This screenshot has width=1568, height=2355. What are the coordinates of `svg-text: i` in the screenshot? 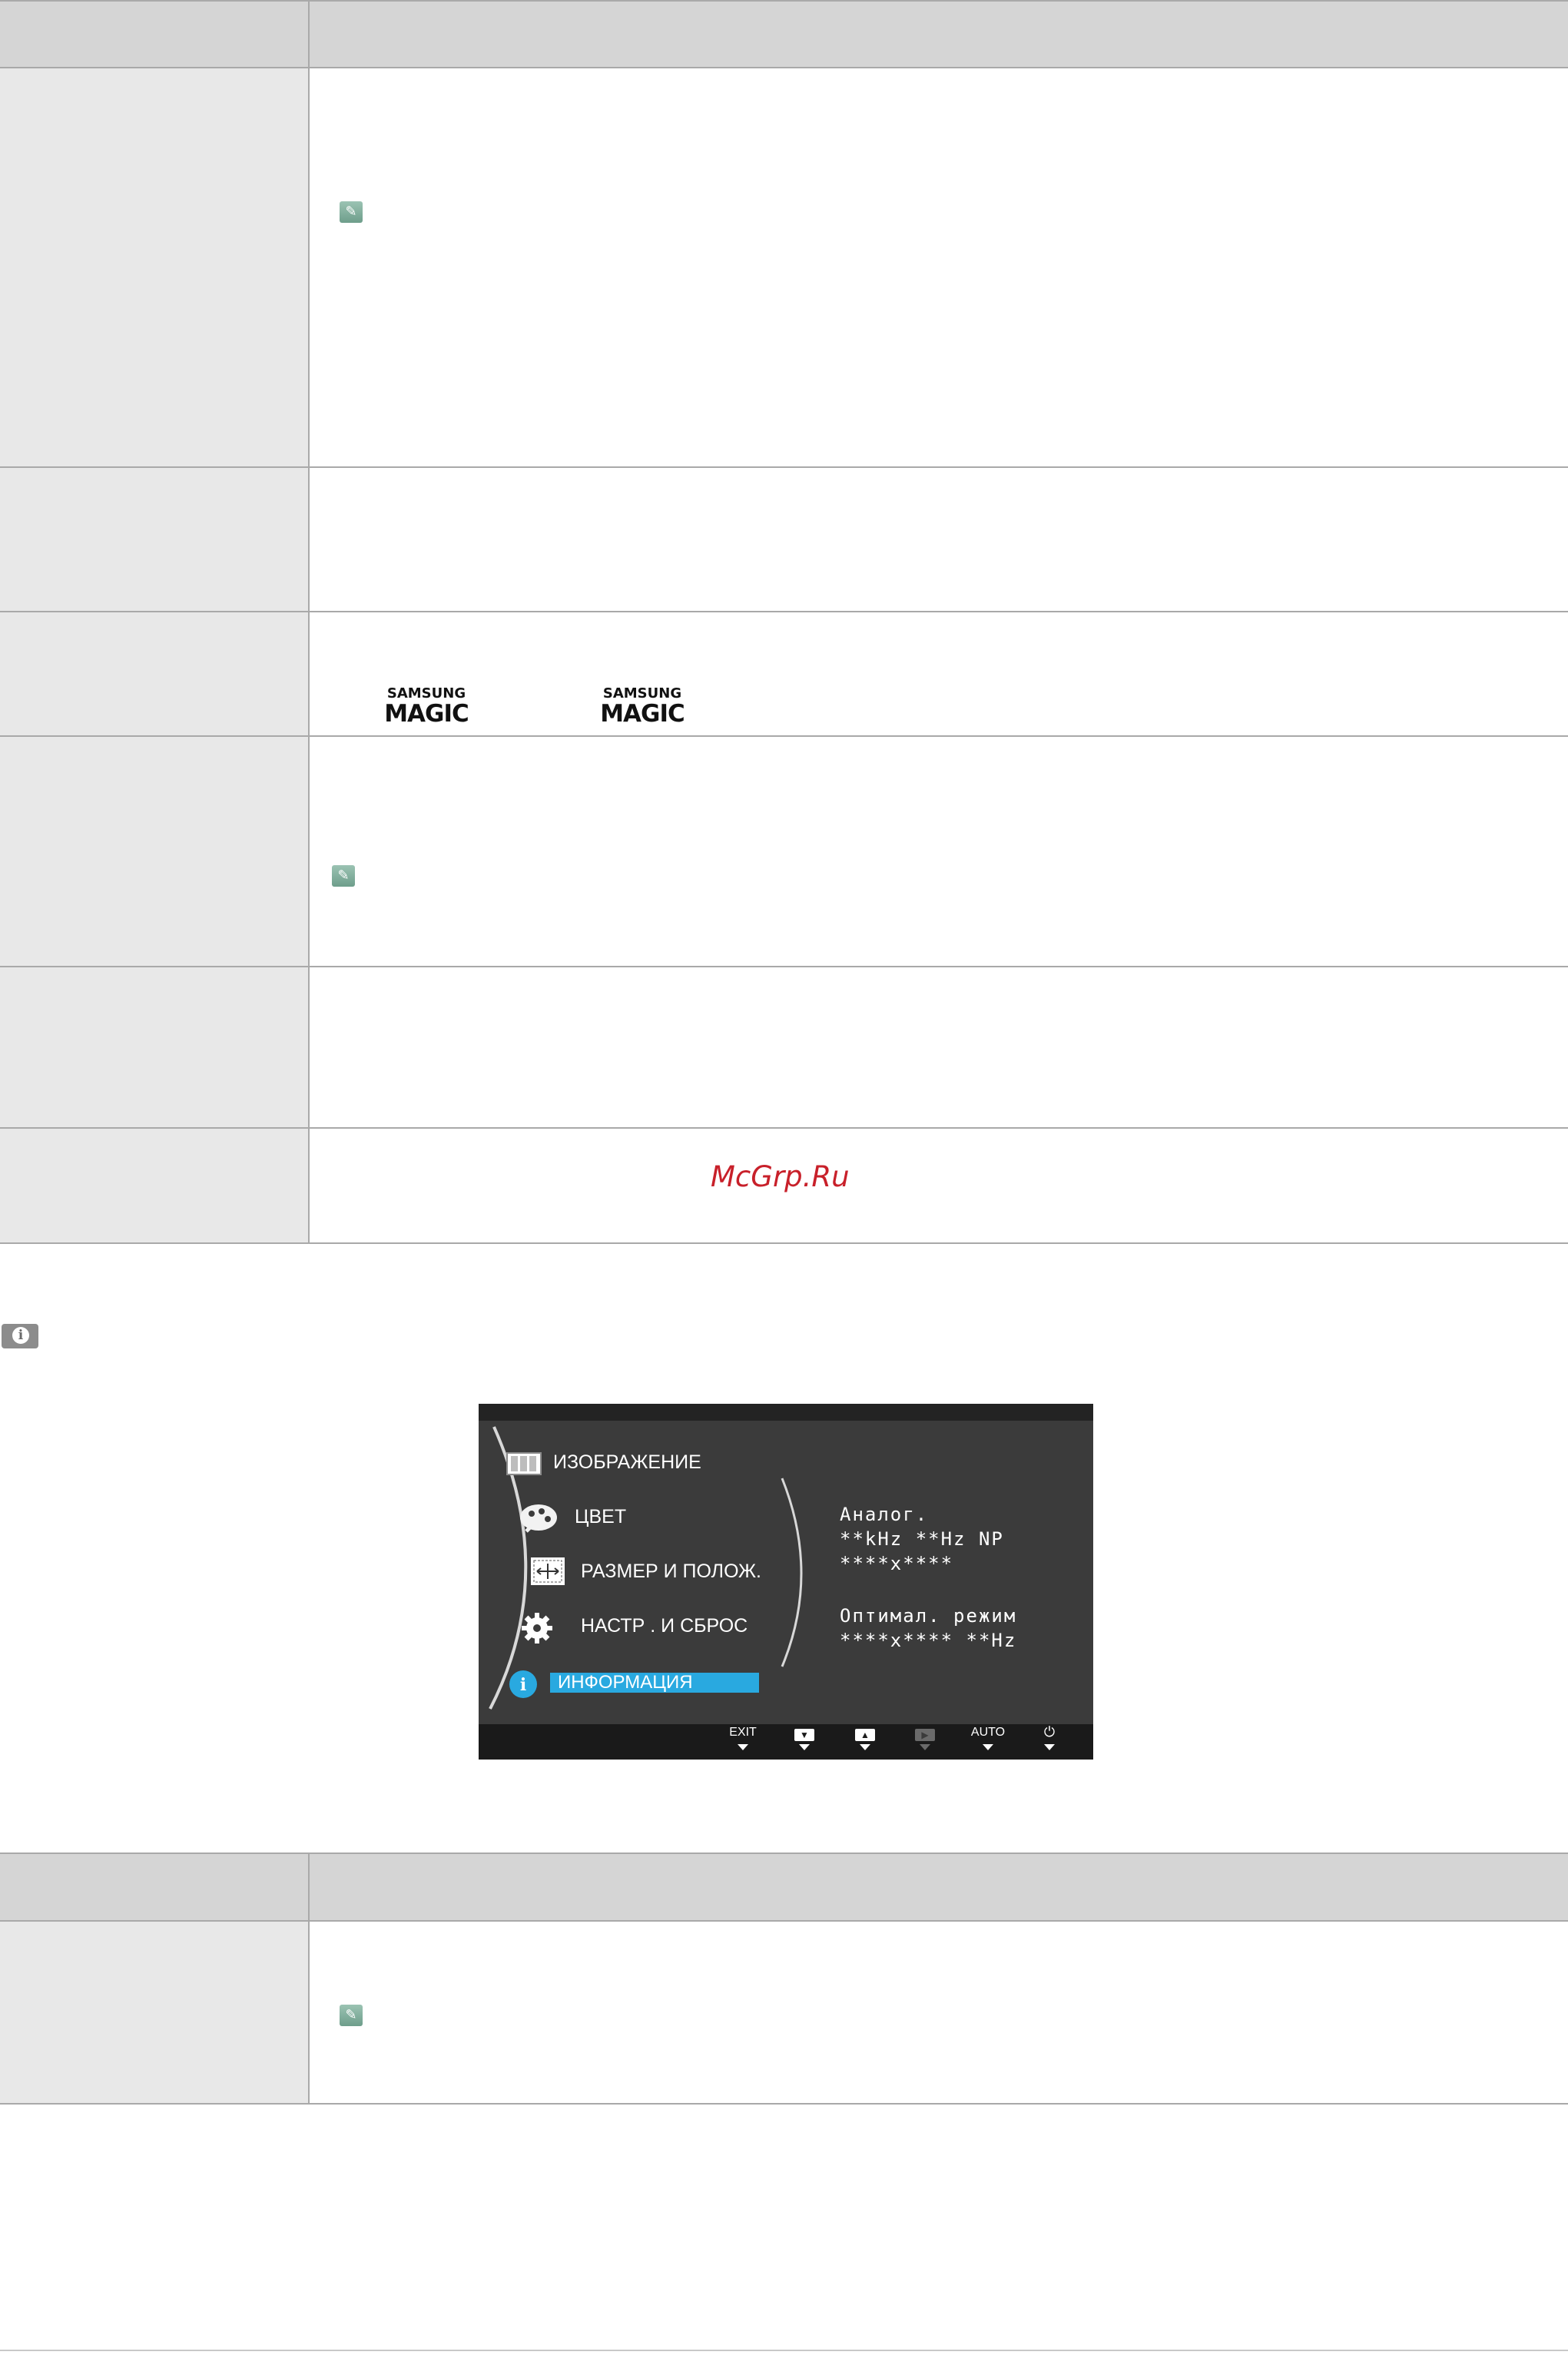 It's located at (523, 1685).